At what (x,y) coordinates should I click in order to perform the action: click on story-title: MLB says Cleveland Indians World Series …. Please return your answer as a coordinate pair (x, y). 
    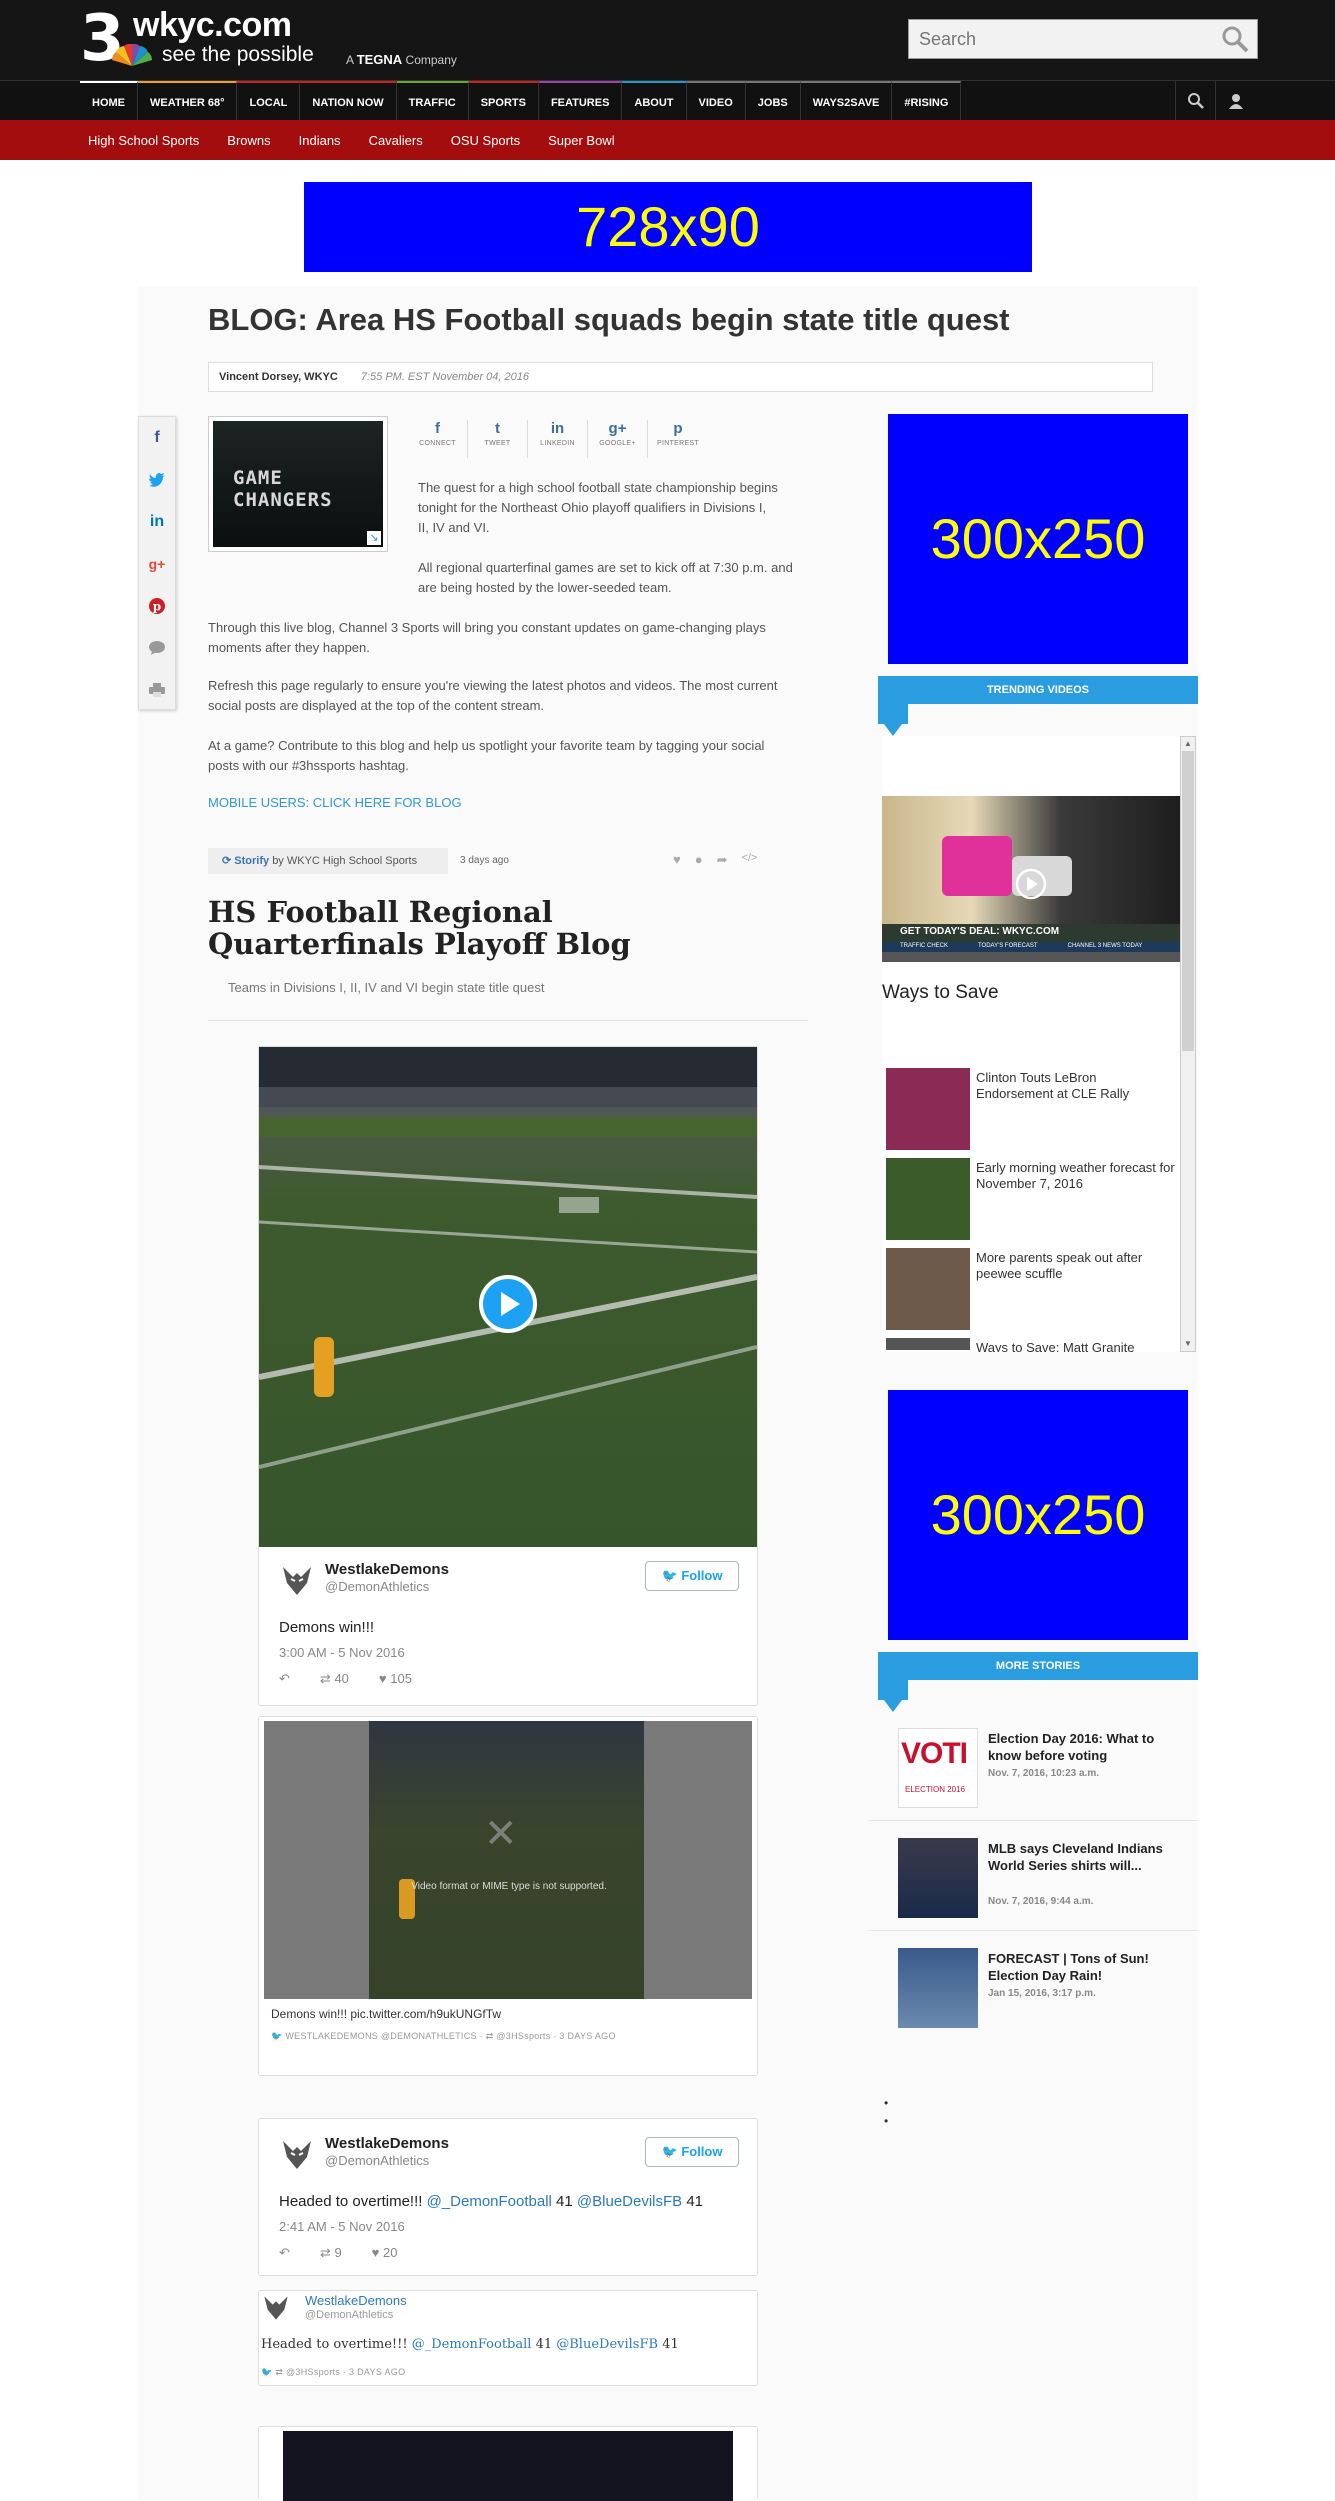
    Looking at the image, I should click on (1088, 1857).